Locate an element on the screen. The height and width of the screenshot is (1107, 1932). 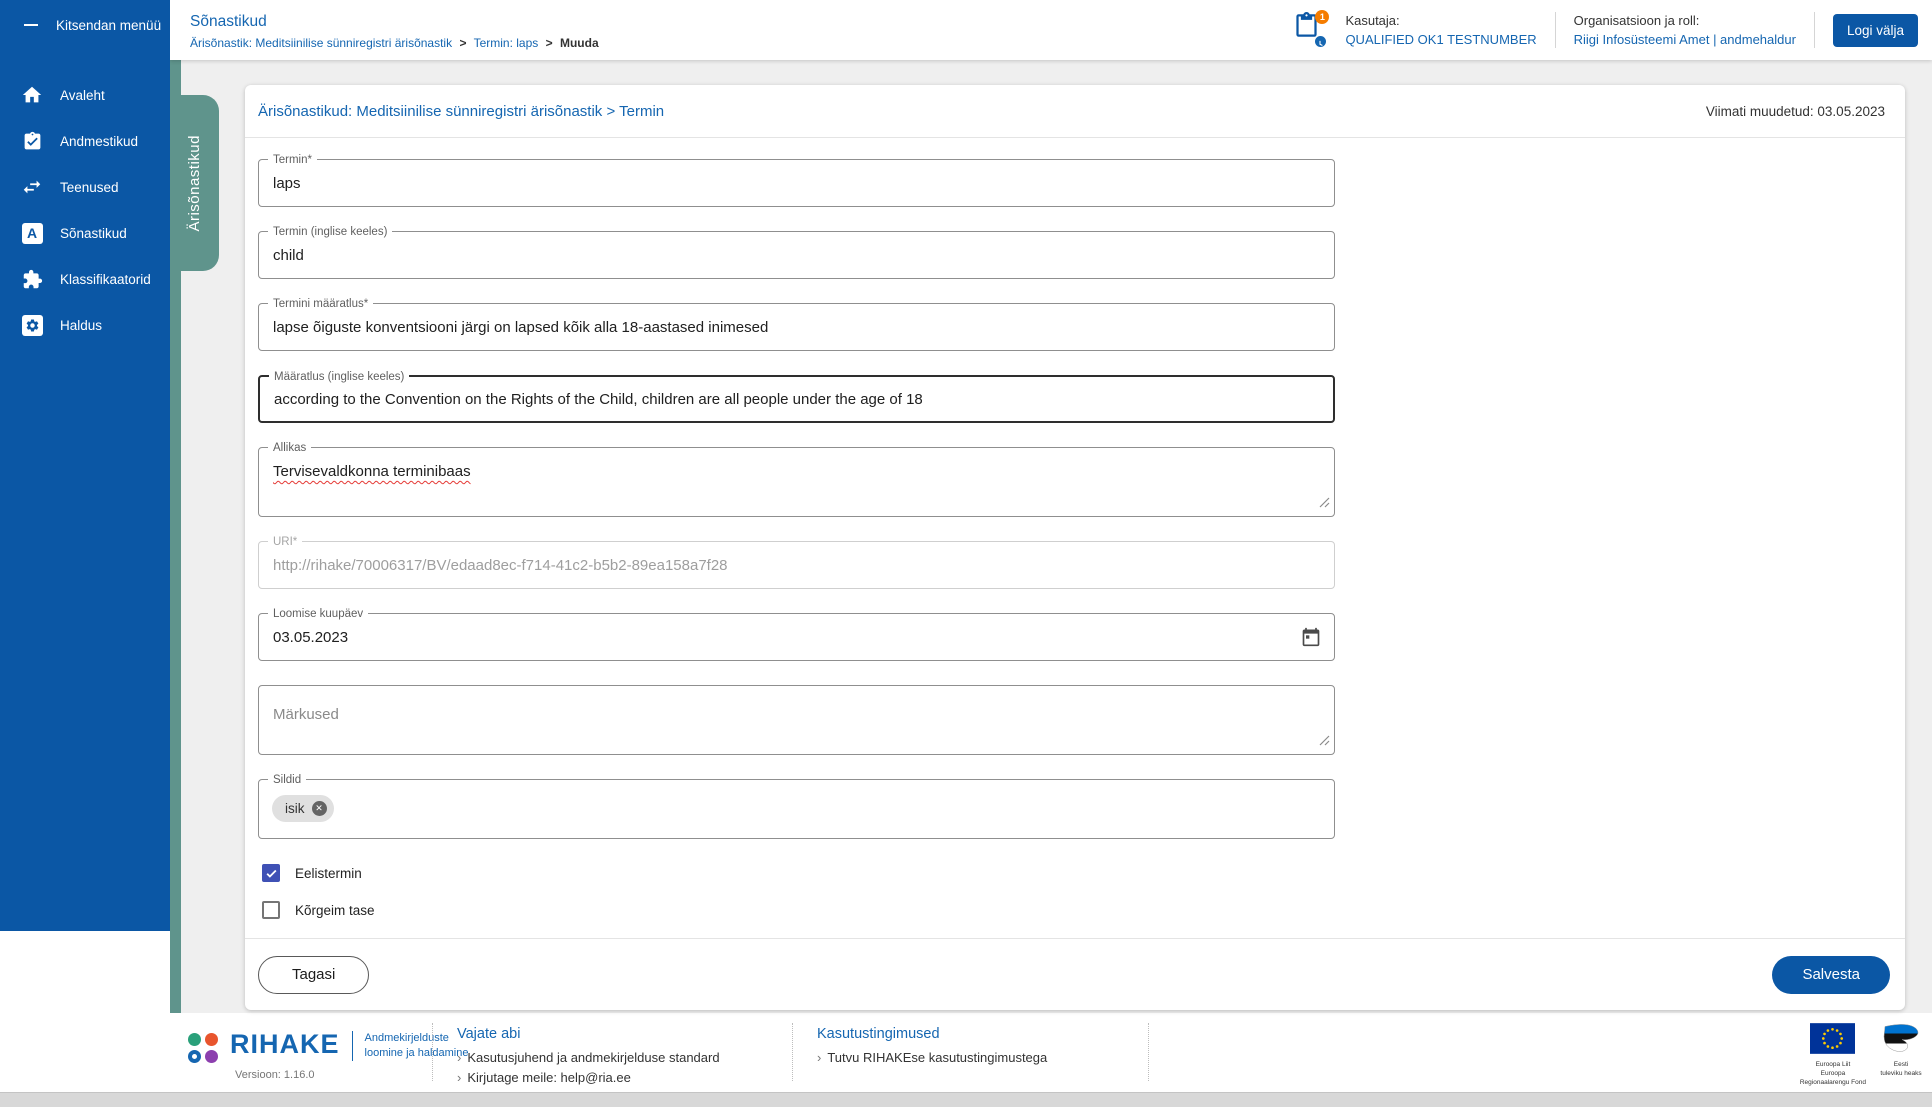
sidebar-item-teenused: Teenused is located at coordinates (85, 187).